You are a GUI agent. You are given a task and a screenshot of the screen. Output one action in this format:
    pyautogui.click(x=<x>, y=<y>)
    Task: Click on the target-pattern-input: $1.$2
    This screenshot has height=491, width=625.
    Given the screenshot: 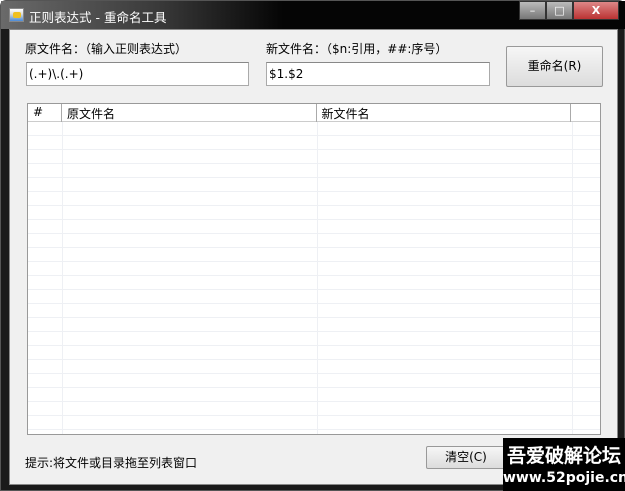 What is the action you would take?
    pyautogui.click(x=378, y=74)
    